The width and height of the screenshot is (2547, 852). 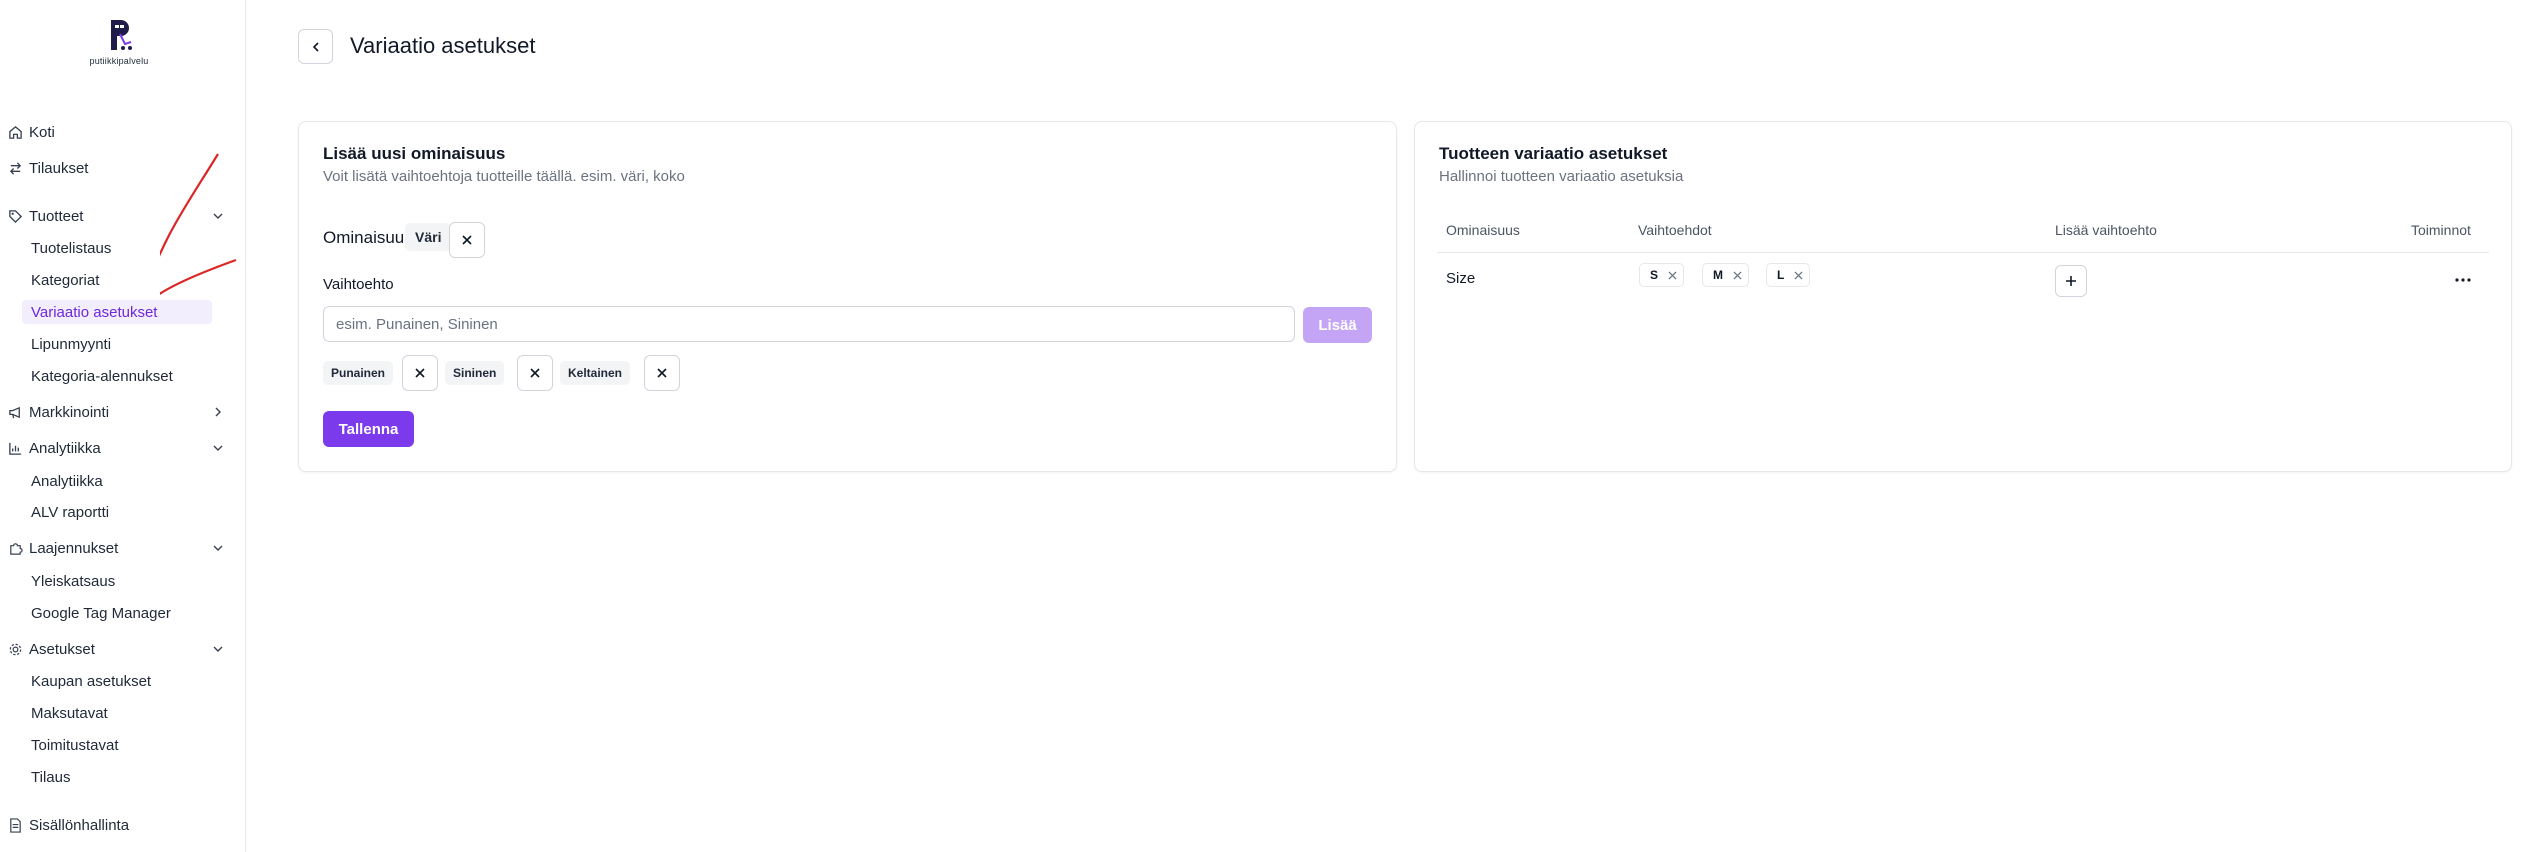 What do you see at coordinates (1337, 325) in the screenshot?
I see `add-option-button: Lisää` at bounding box center [1337, 325].